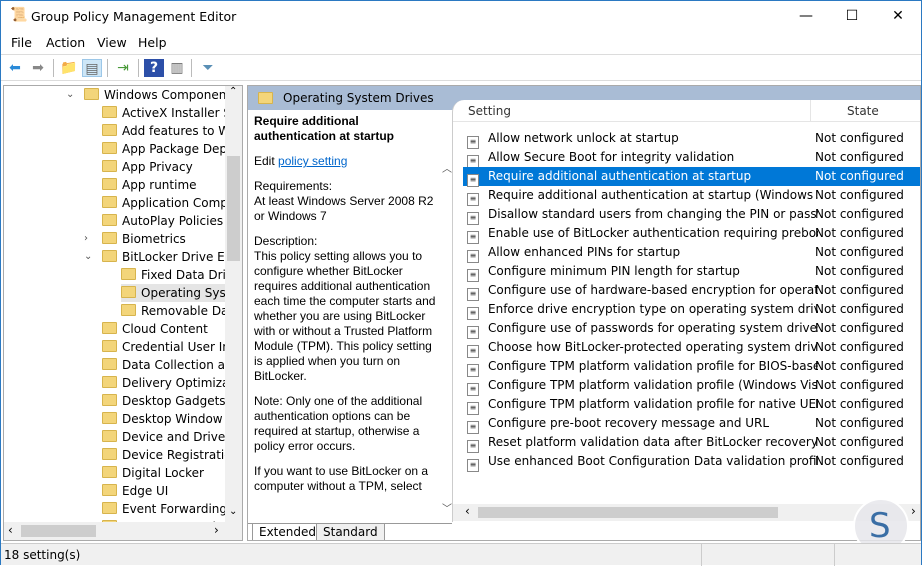  What do you see at coordinates (489, 111) in the screenshot?
I see `column-setting: Setting` at bounding box center [489, 111].